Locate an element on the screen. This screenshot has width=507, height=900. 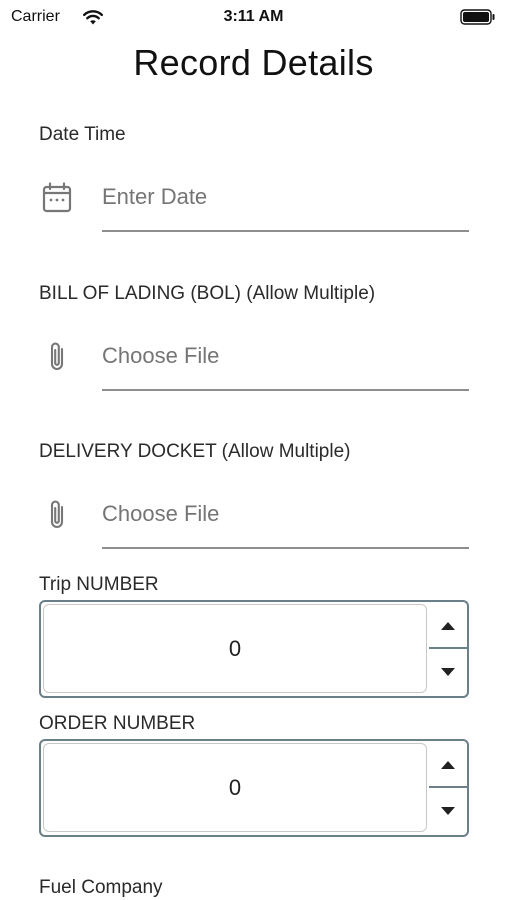
delivery-docket-file-field is located at coordinates (254, 519).